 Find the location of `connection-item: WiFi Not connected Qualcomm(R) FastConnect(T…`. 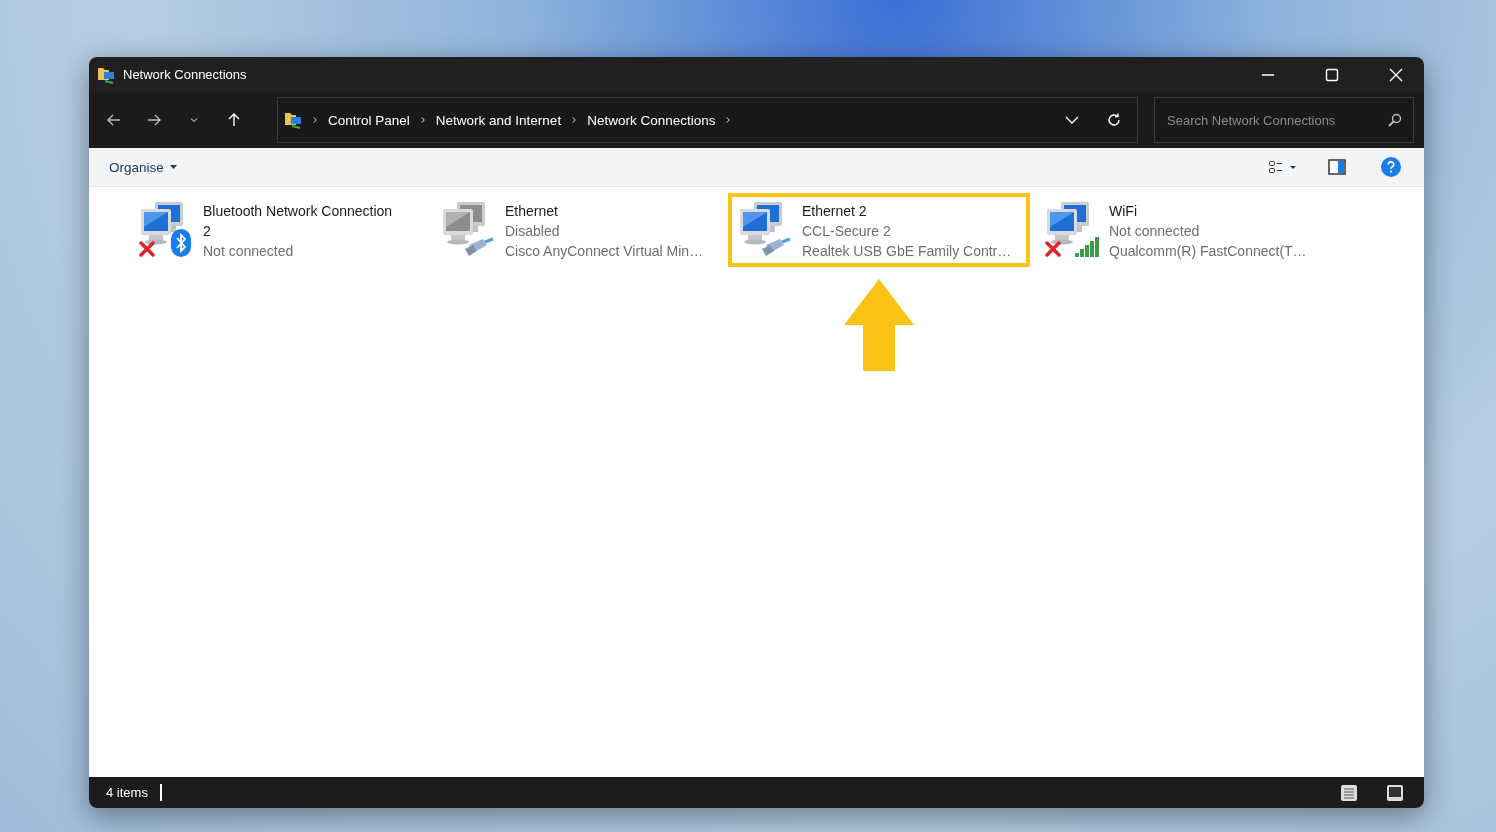

connection-item: WiFi Not connected Qualcomm(R) FastConnect(T… is located at coordinates (1186, 230).